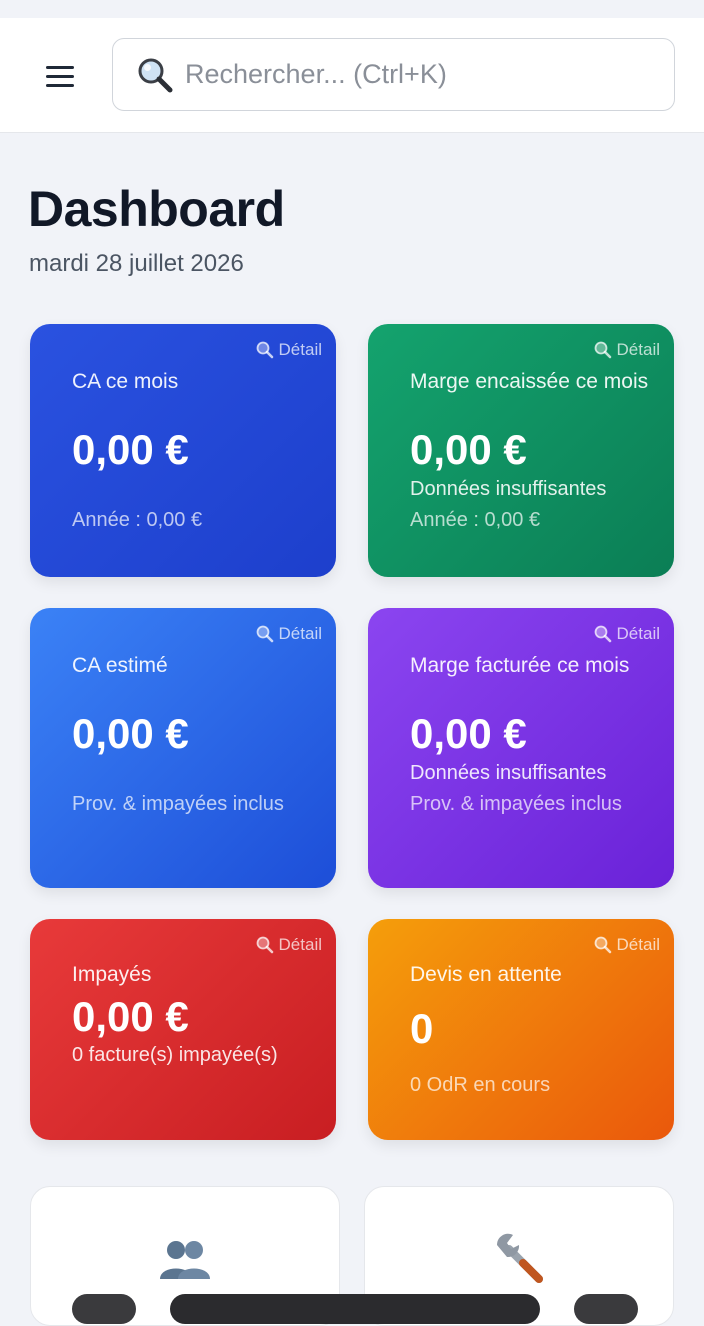  I want to click on search-box, so click(393, 74).